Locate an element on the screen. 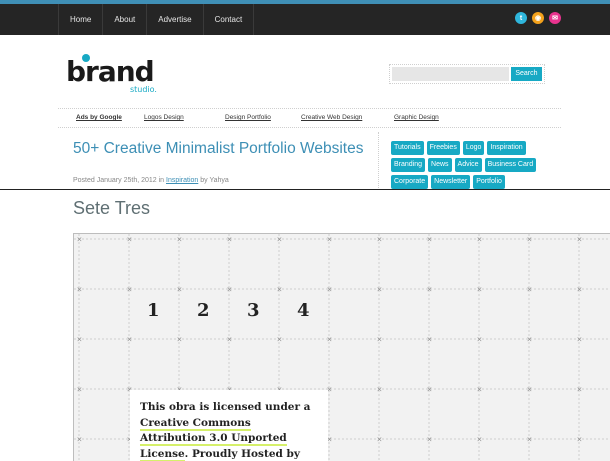 This screenshot has height=461, width=610. twitter-icon: t is located at coordinates (521, 18).